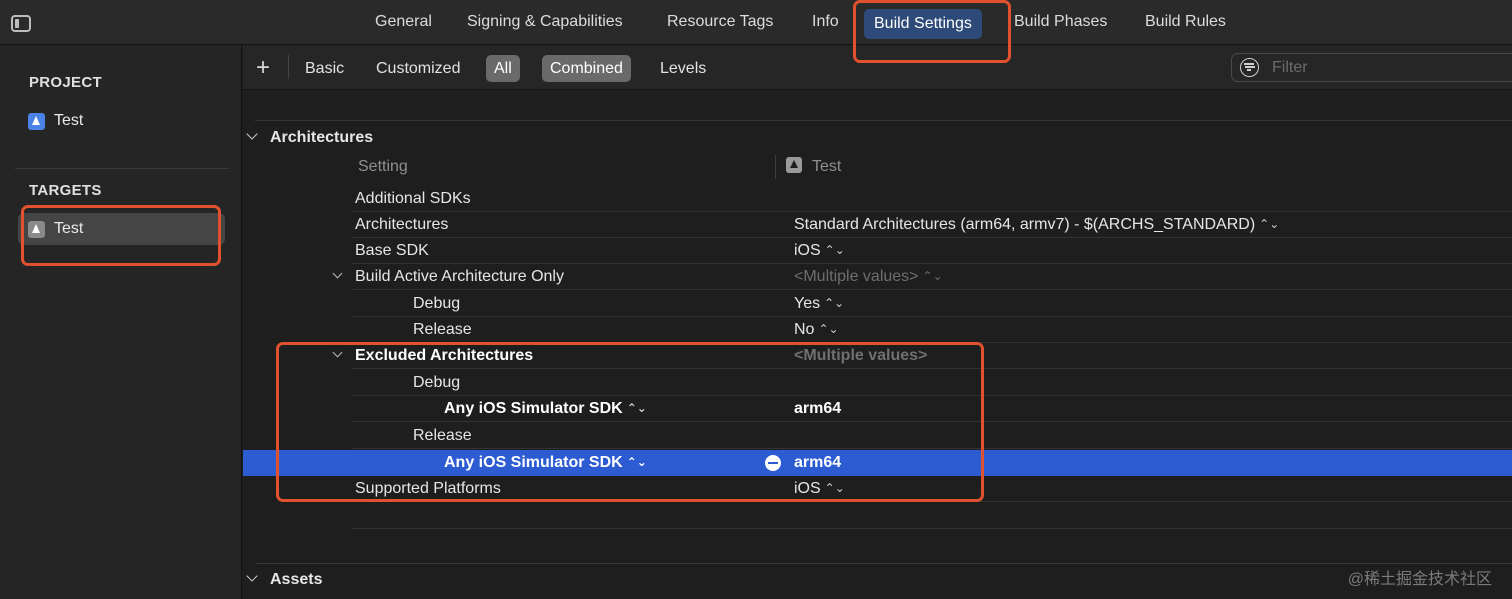  What do you see at coordinates (122, 168) in the screenshot?
I see `sidebar-divider` at bounding box center [122, 168].